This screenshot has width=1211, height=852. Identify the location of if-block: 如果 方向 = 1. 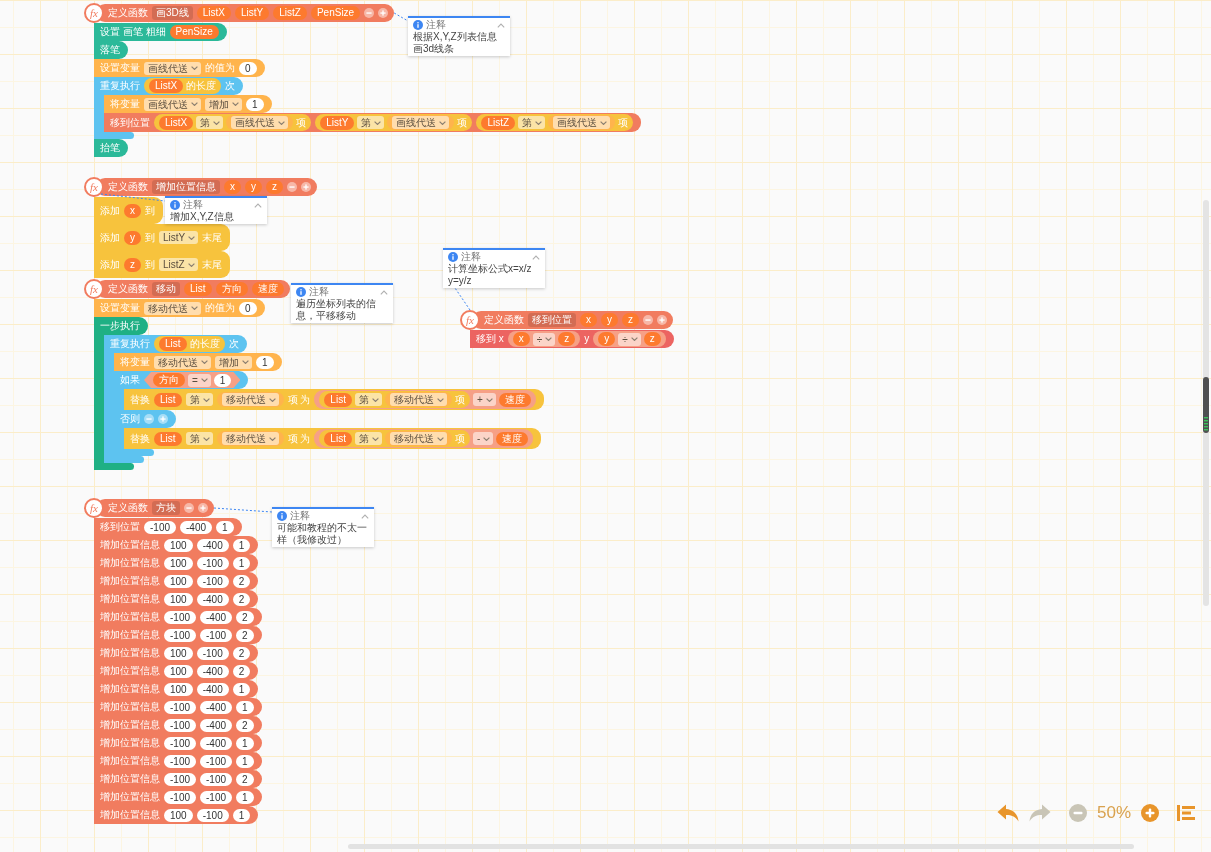
(181, 380).